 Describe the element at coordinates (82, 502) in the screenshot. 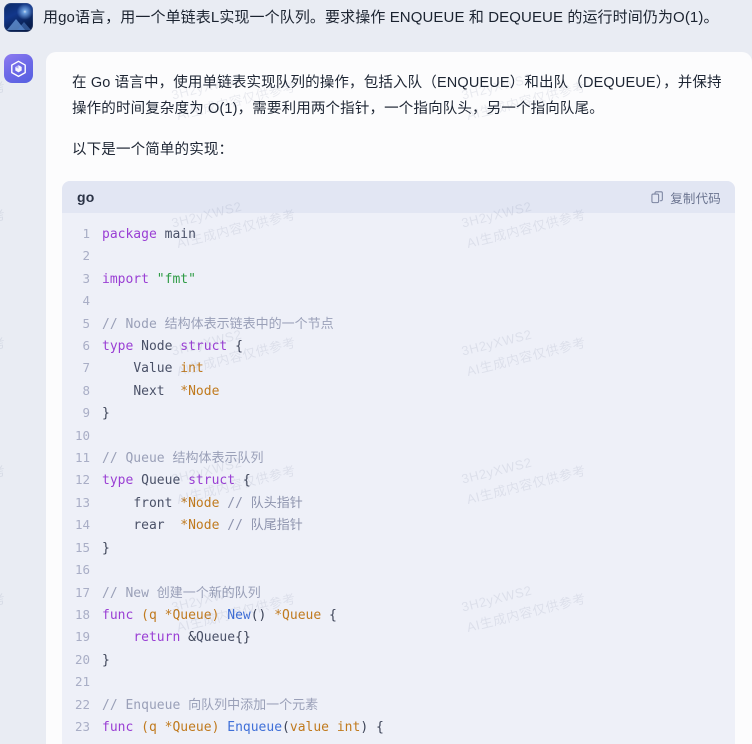

I see `code-line-number: 13` at that location.